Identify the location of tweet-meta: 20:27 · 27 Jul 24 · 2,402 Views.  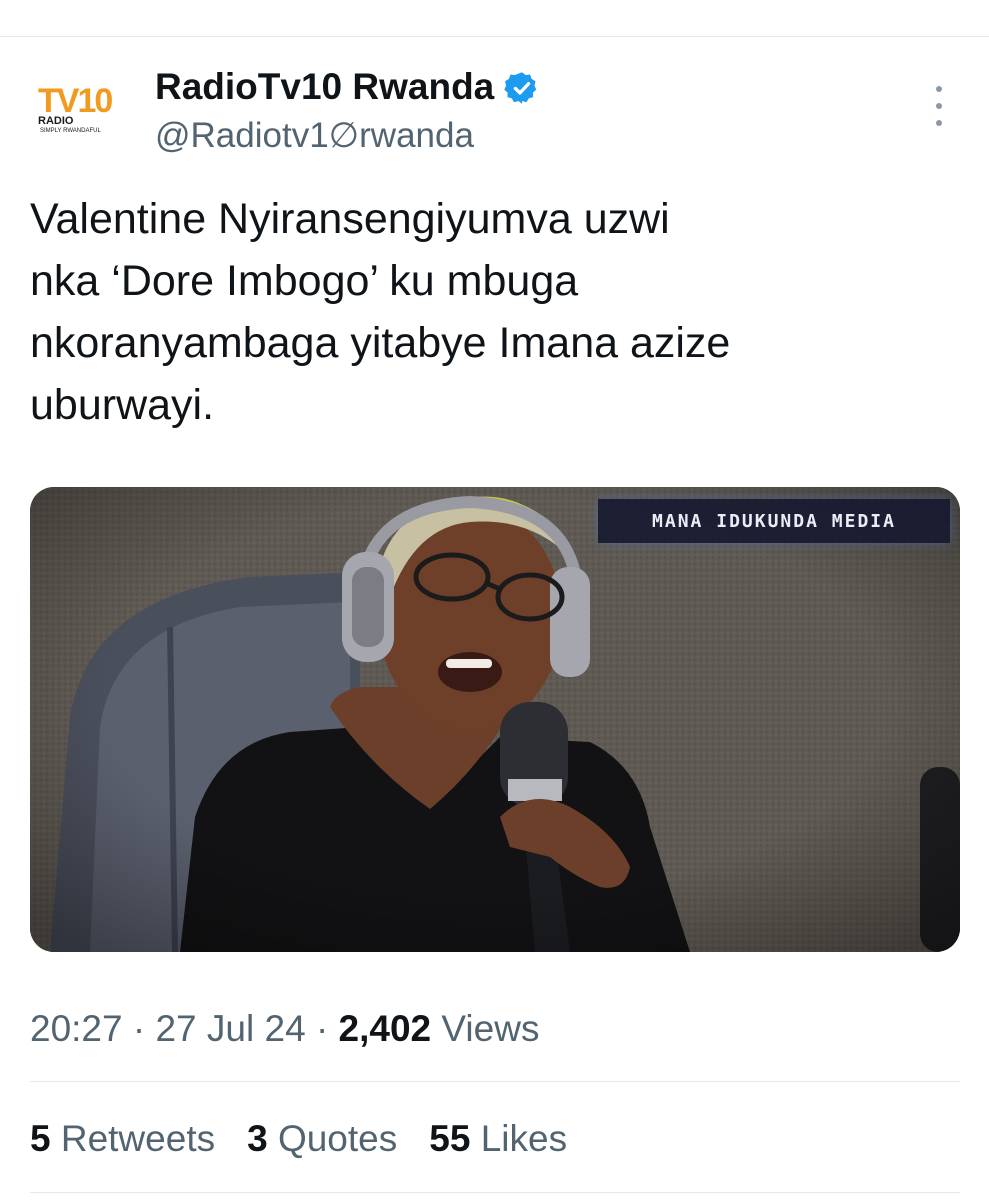
(284, 1029).